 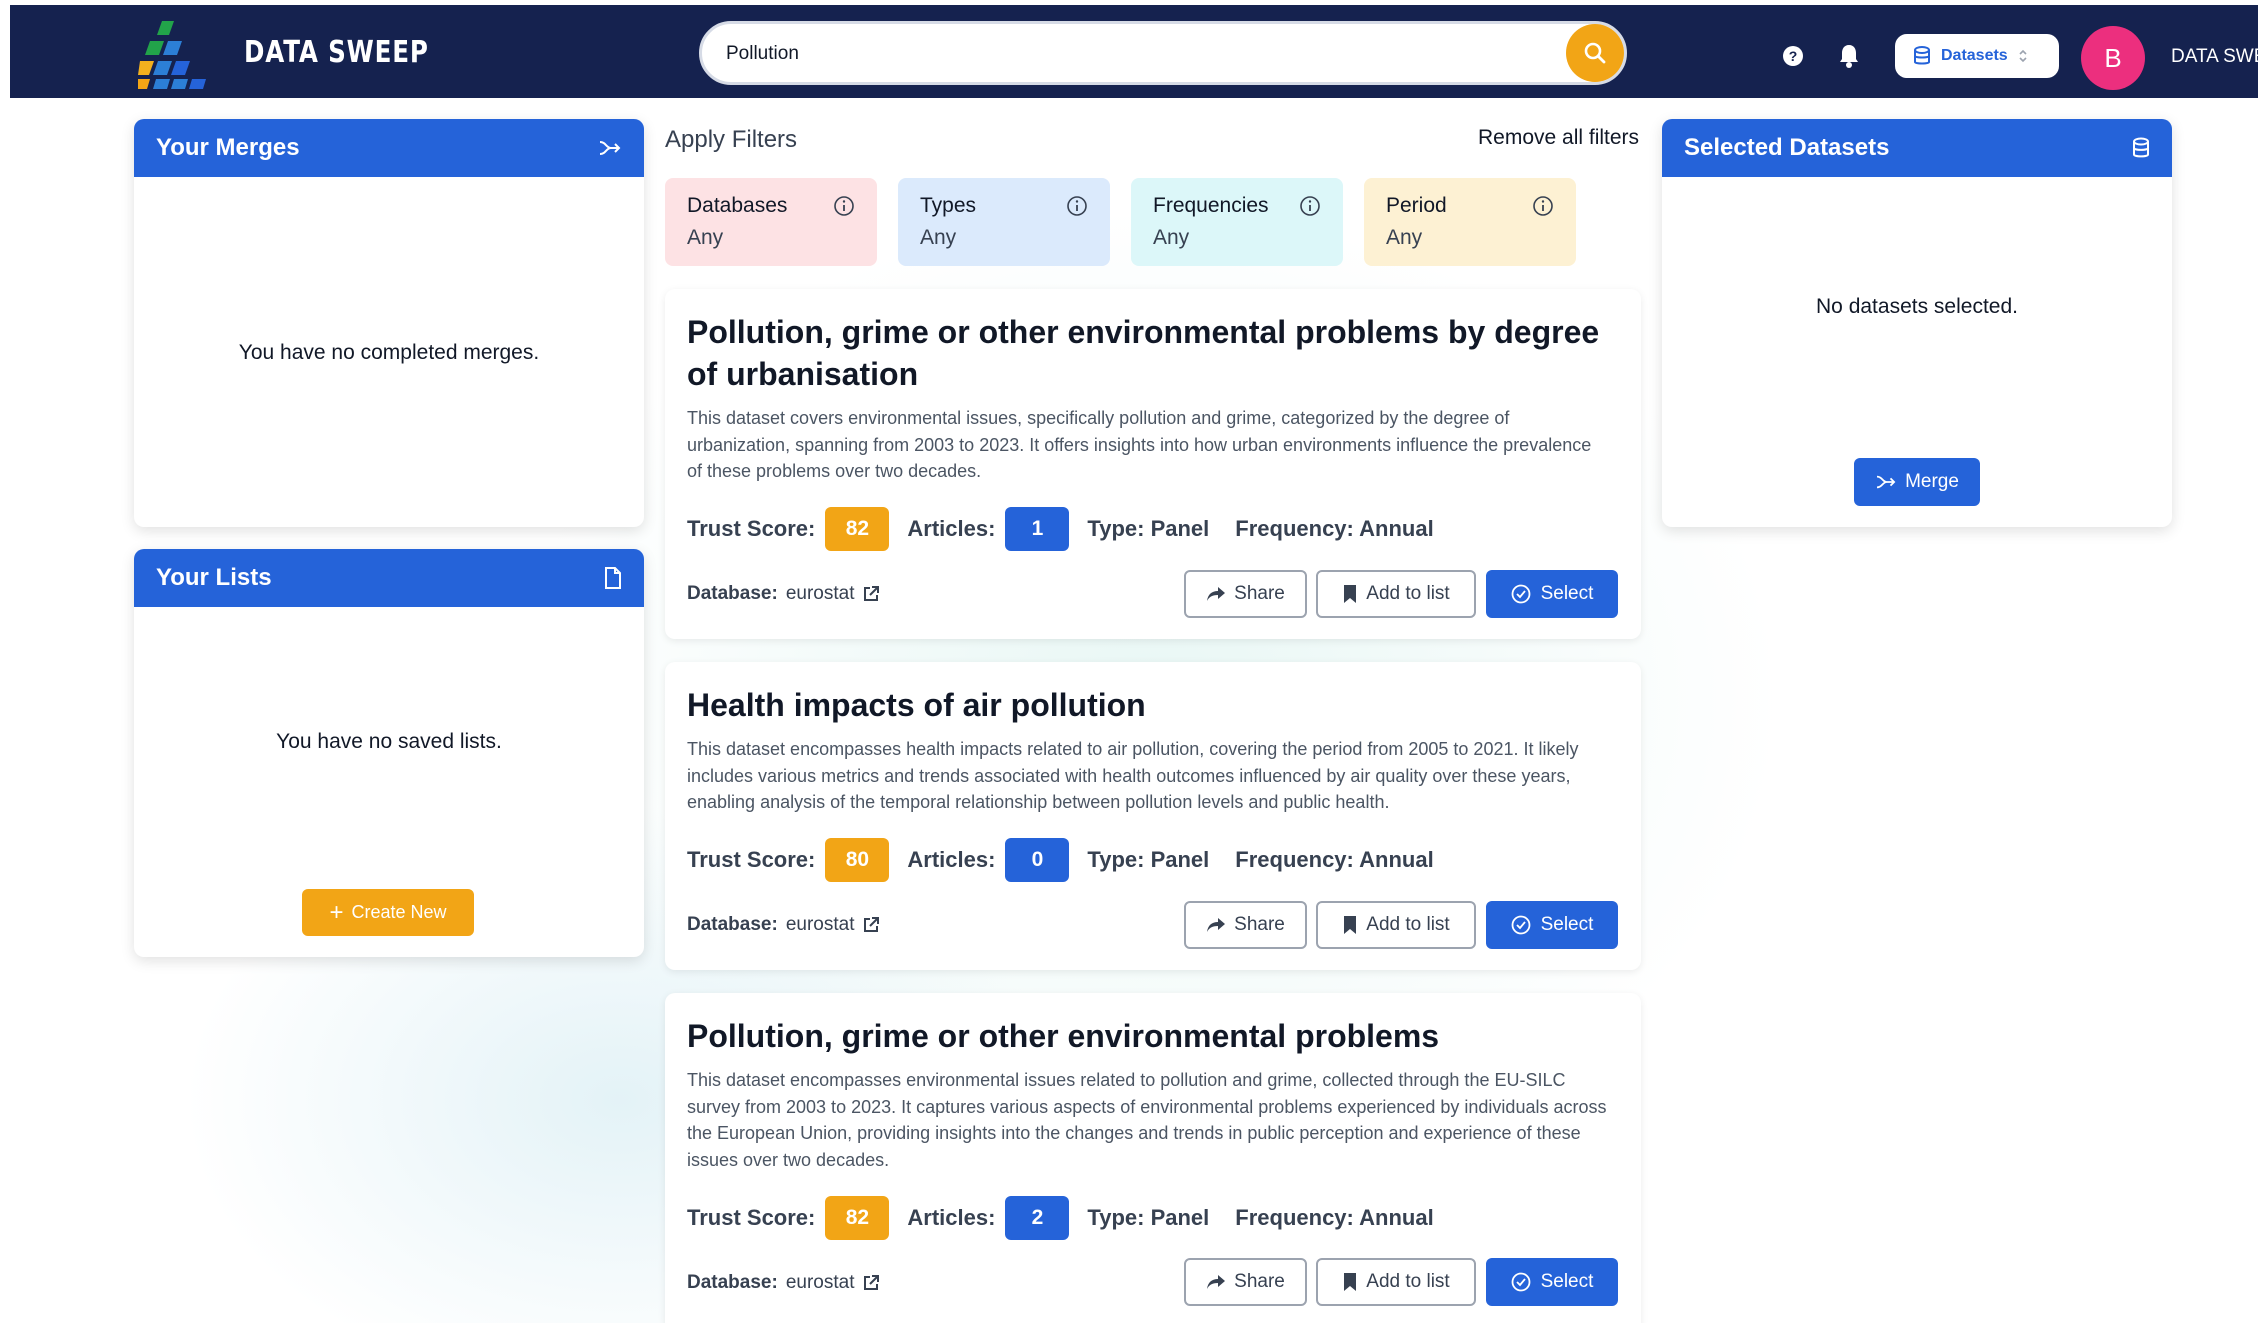 I want to click on merges-panel-header: Your Merges, so click(x=389, y=148).